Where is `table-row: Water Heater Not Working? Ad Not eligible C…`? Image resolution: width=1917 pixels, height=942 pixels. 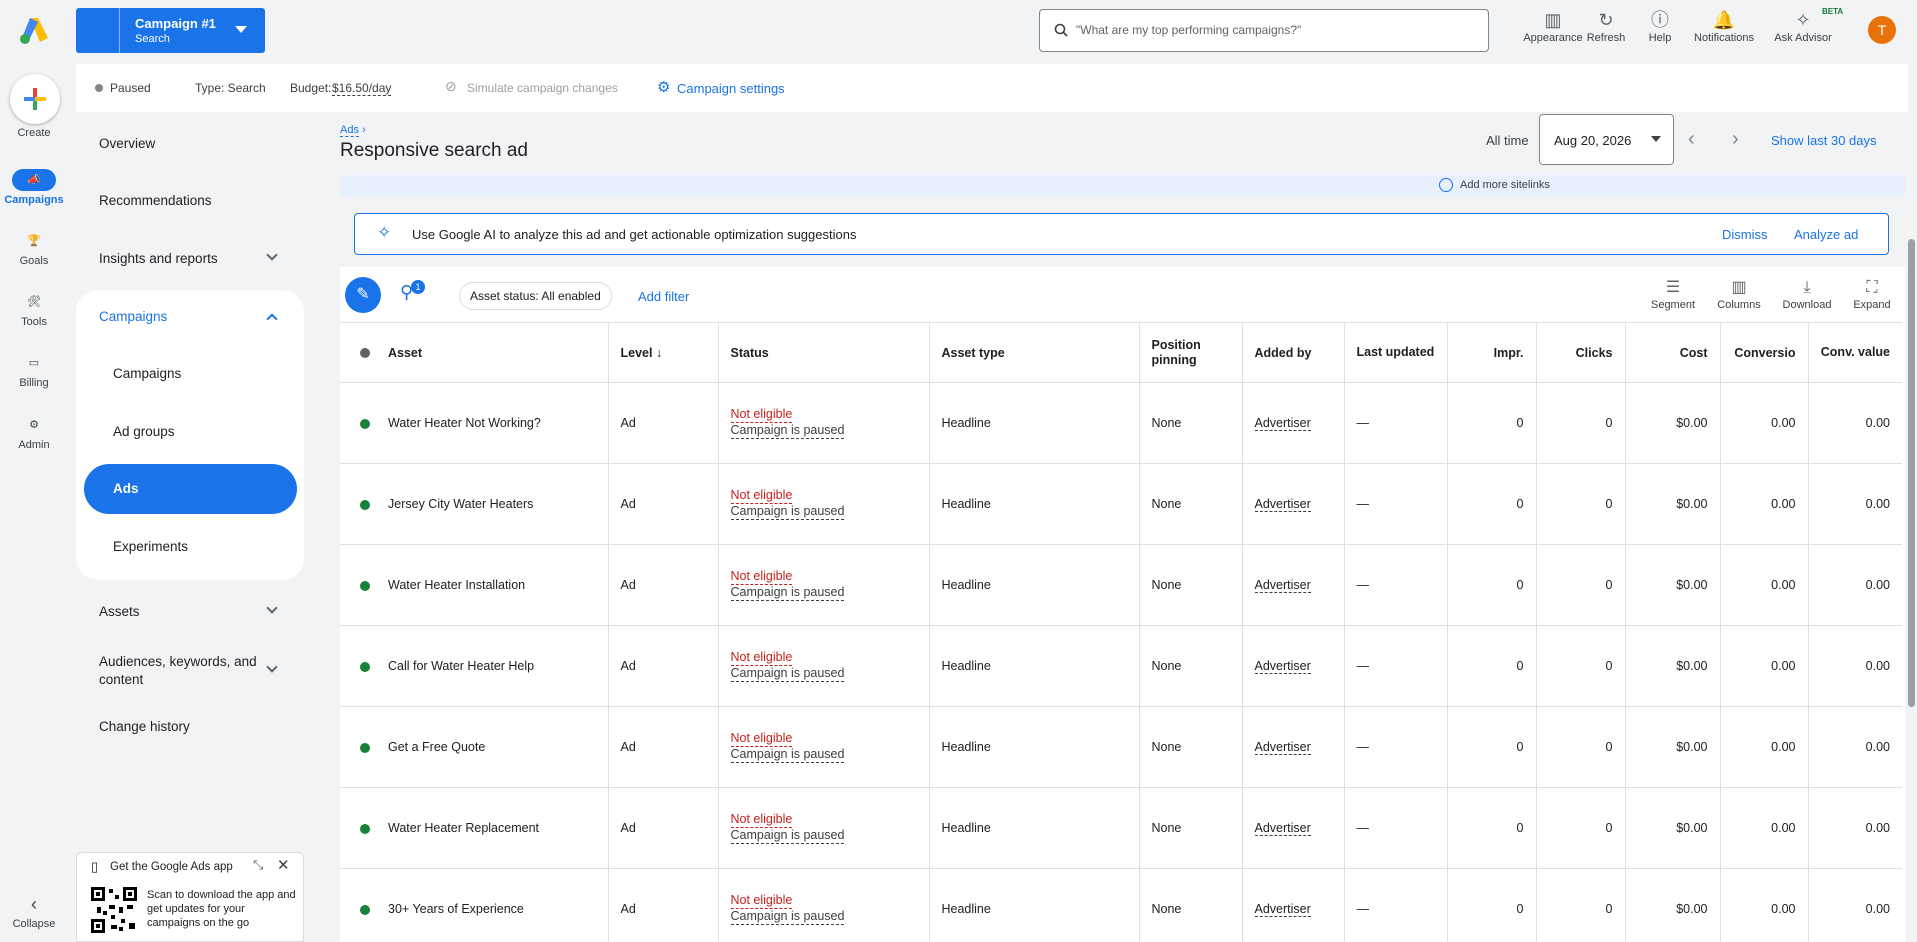 table-row: Water Heater Not Working? Ad Not eligible C… is located at coordinates (1121, 423).